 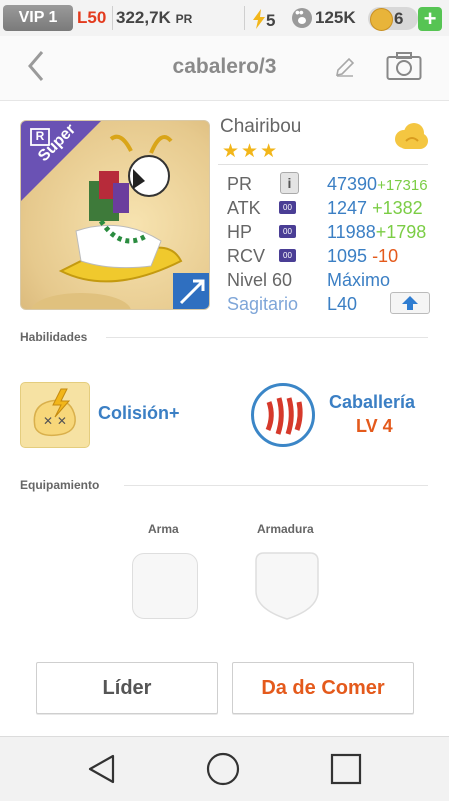 I want to click on stat-value-atk: 1247 +1382, so click(x=375, y=208).